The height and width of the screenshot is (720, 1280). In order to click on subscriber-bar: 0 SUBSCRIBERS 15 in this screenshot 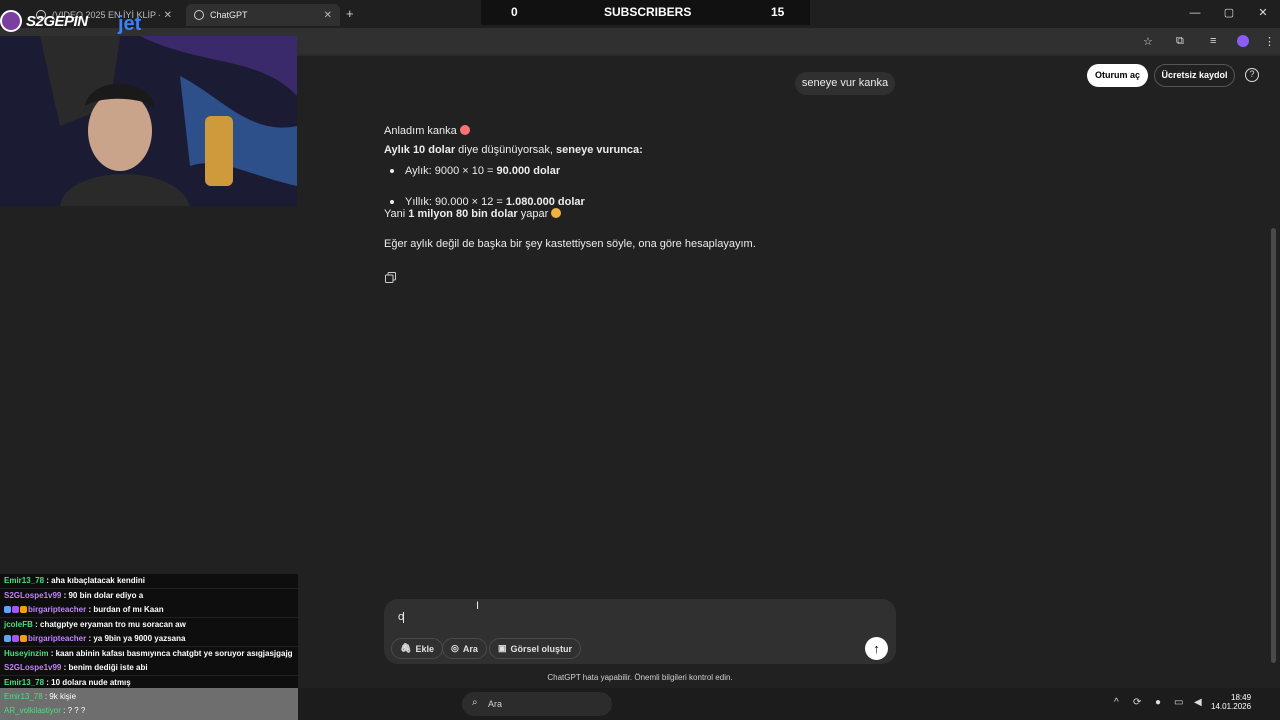, I will do `click(645, 12)`.